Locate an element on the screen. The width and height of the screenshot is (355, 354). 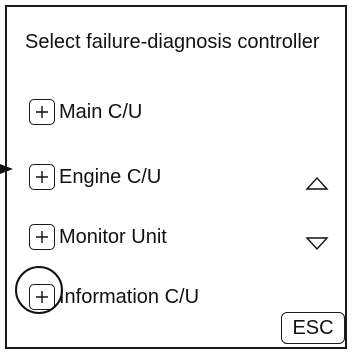
triangle-down-icon is located at coordinates (317, 244).